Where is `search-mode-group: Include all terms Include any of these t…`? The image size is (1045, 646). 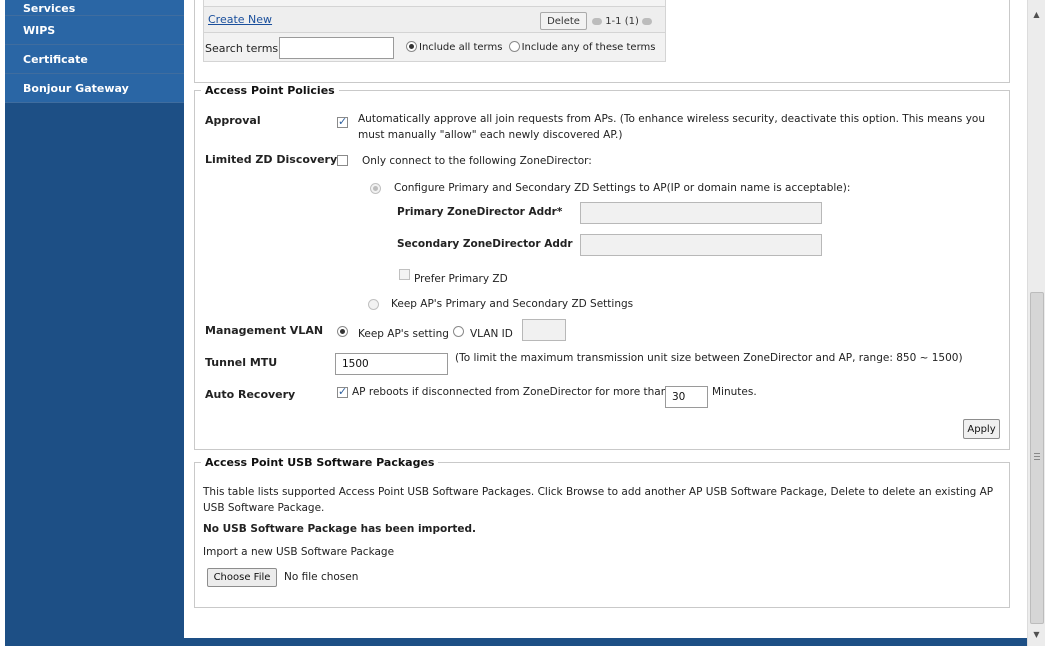
search-mode-group: Include all terms Include any of these t… is located at coordinates (530, 47).